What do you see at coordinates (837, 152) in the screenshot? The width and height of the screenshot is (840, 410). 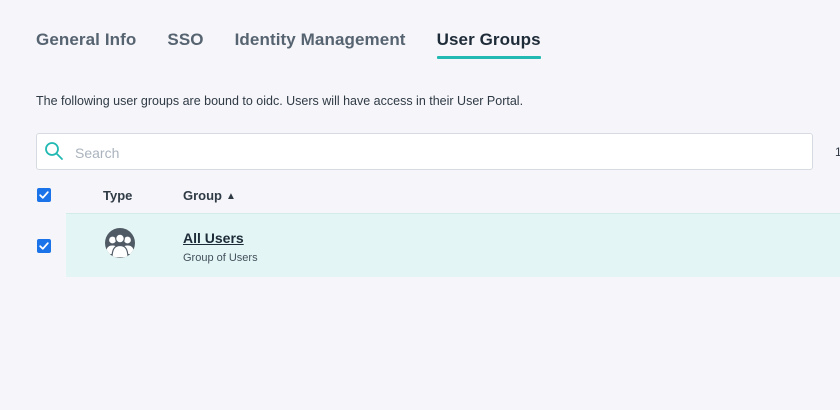 I see `result-count: 1` at bounding box center [837, 152].